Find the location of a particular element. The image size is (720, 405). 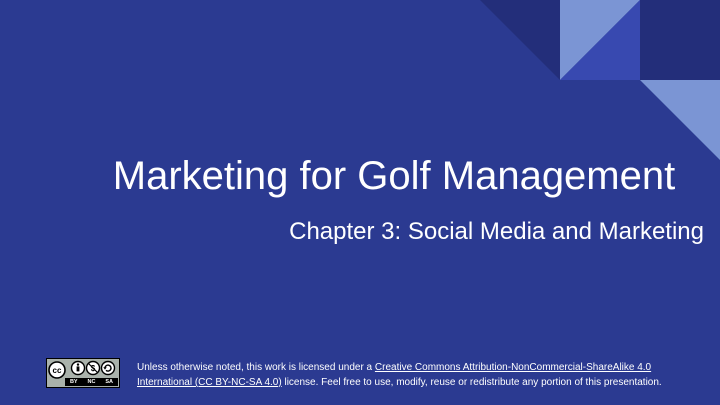

deco-top-right-block is located at coordinates (680, 40).